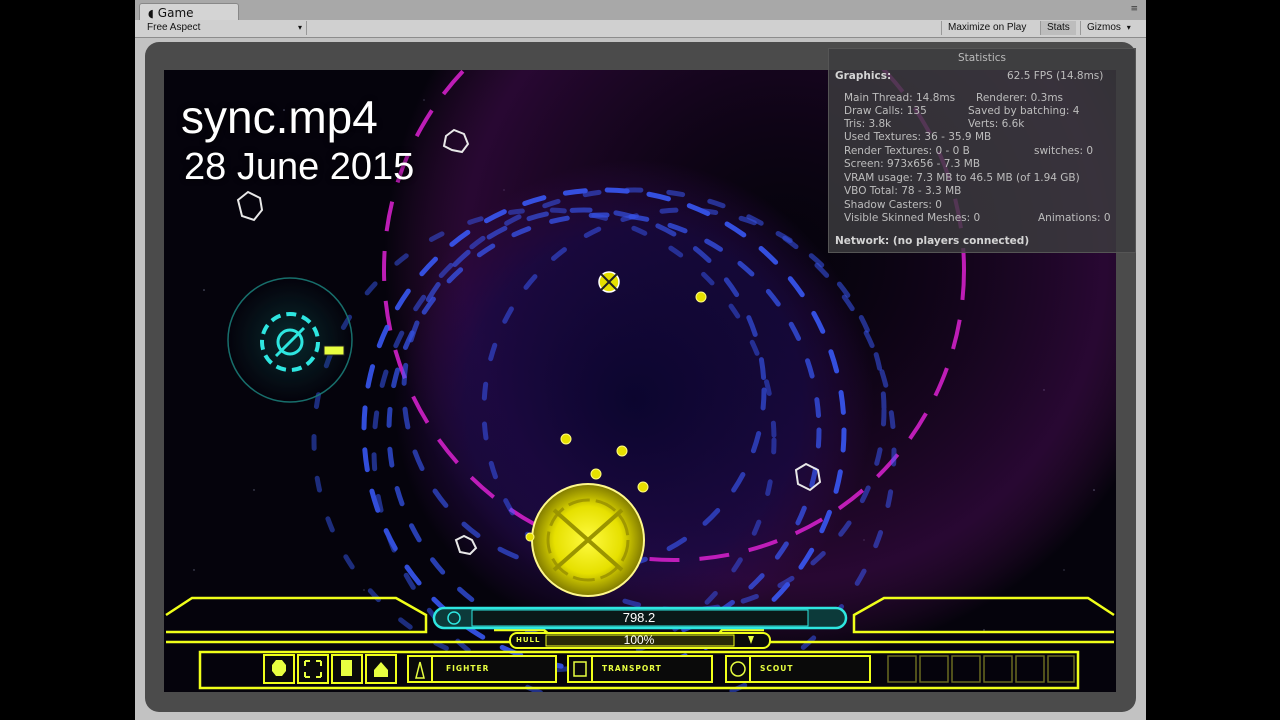 The height and width of the screenshot is (720, 1280). I want to click on used-textures: Used Textures: 36 - 35.9 MB, so click(918, 137).